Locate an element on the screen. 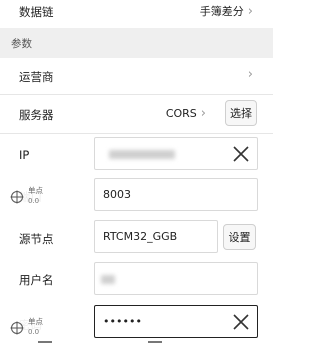  server-value: CORS › is located at coordinates (186, 113).